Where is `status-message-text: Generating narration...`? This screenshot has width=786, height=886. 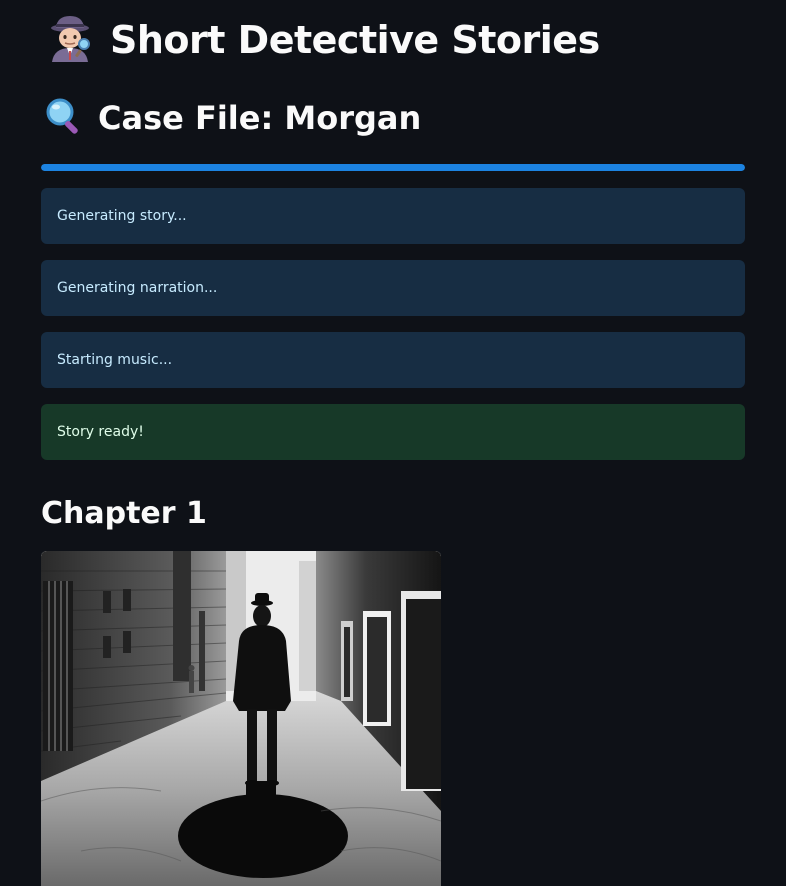 status-message-text: Generating narration... is located at coordinates (137, 288).